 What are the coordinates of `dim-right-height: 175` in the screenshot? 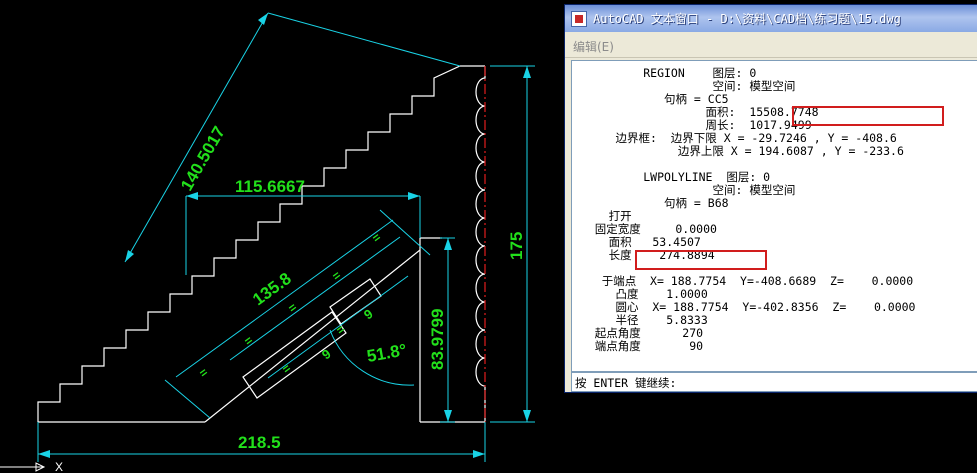 It's located at (516, 246).